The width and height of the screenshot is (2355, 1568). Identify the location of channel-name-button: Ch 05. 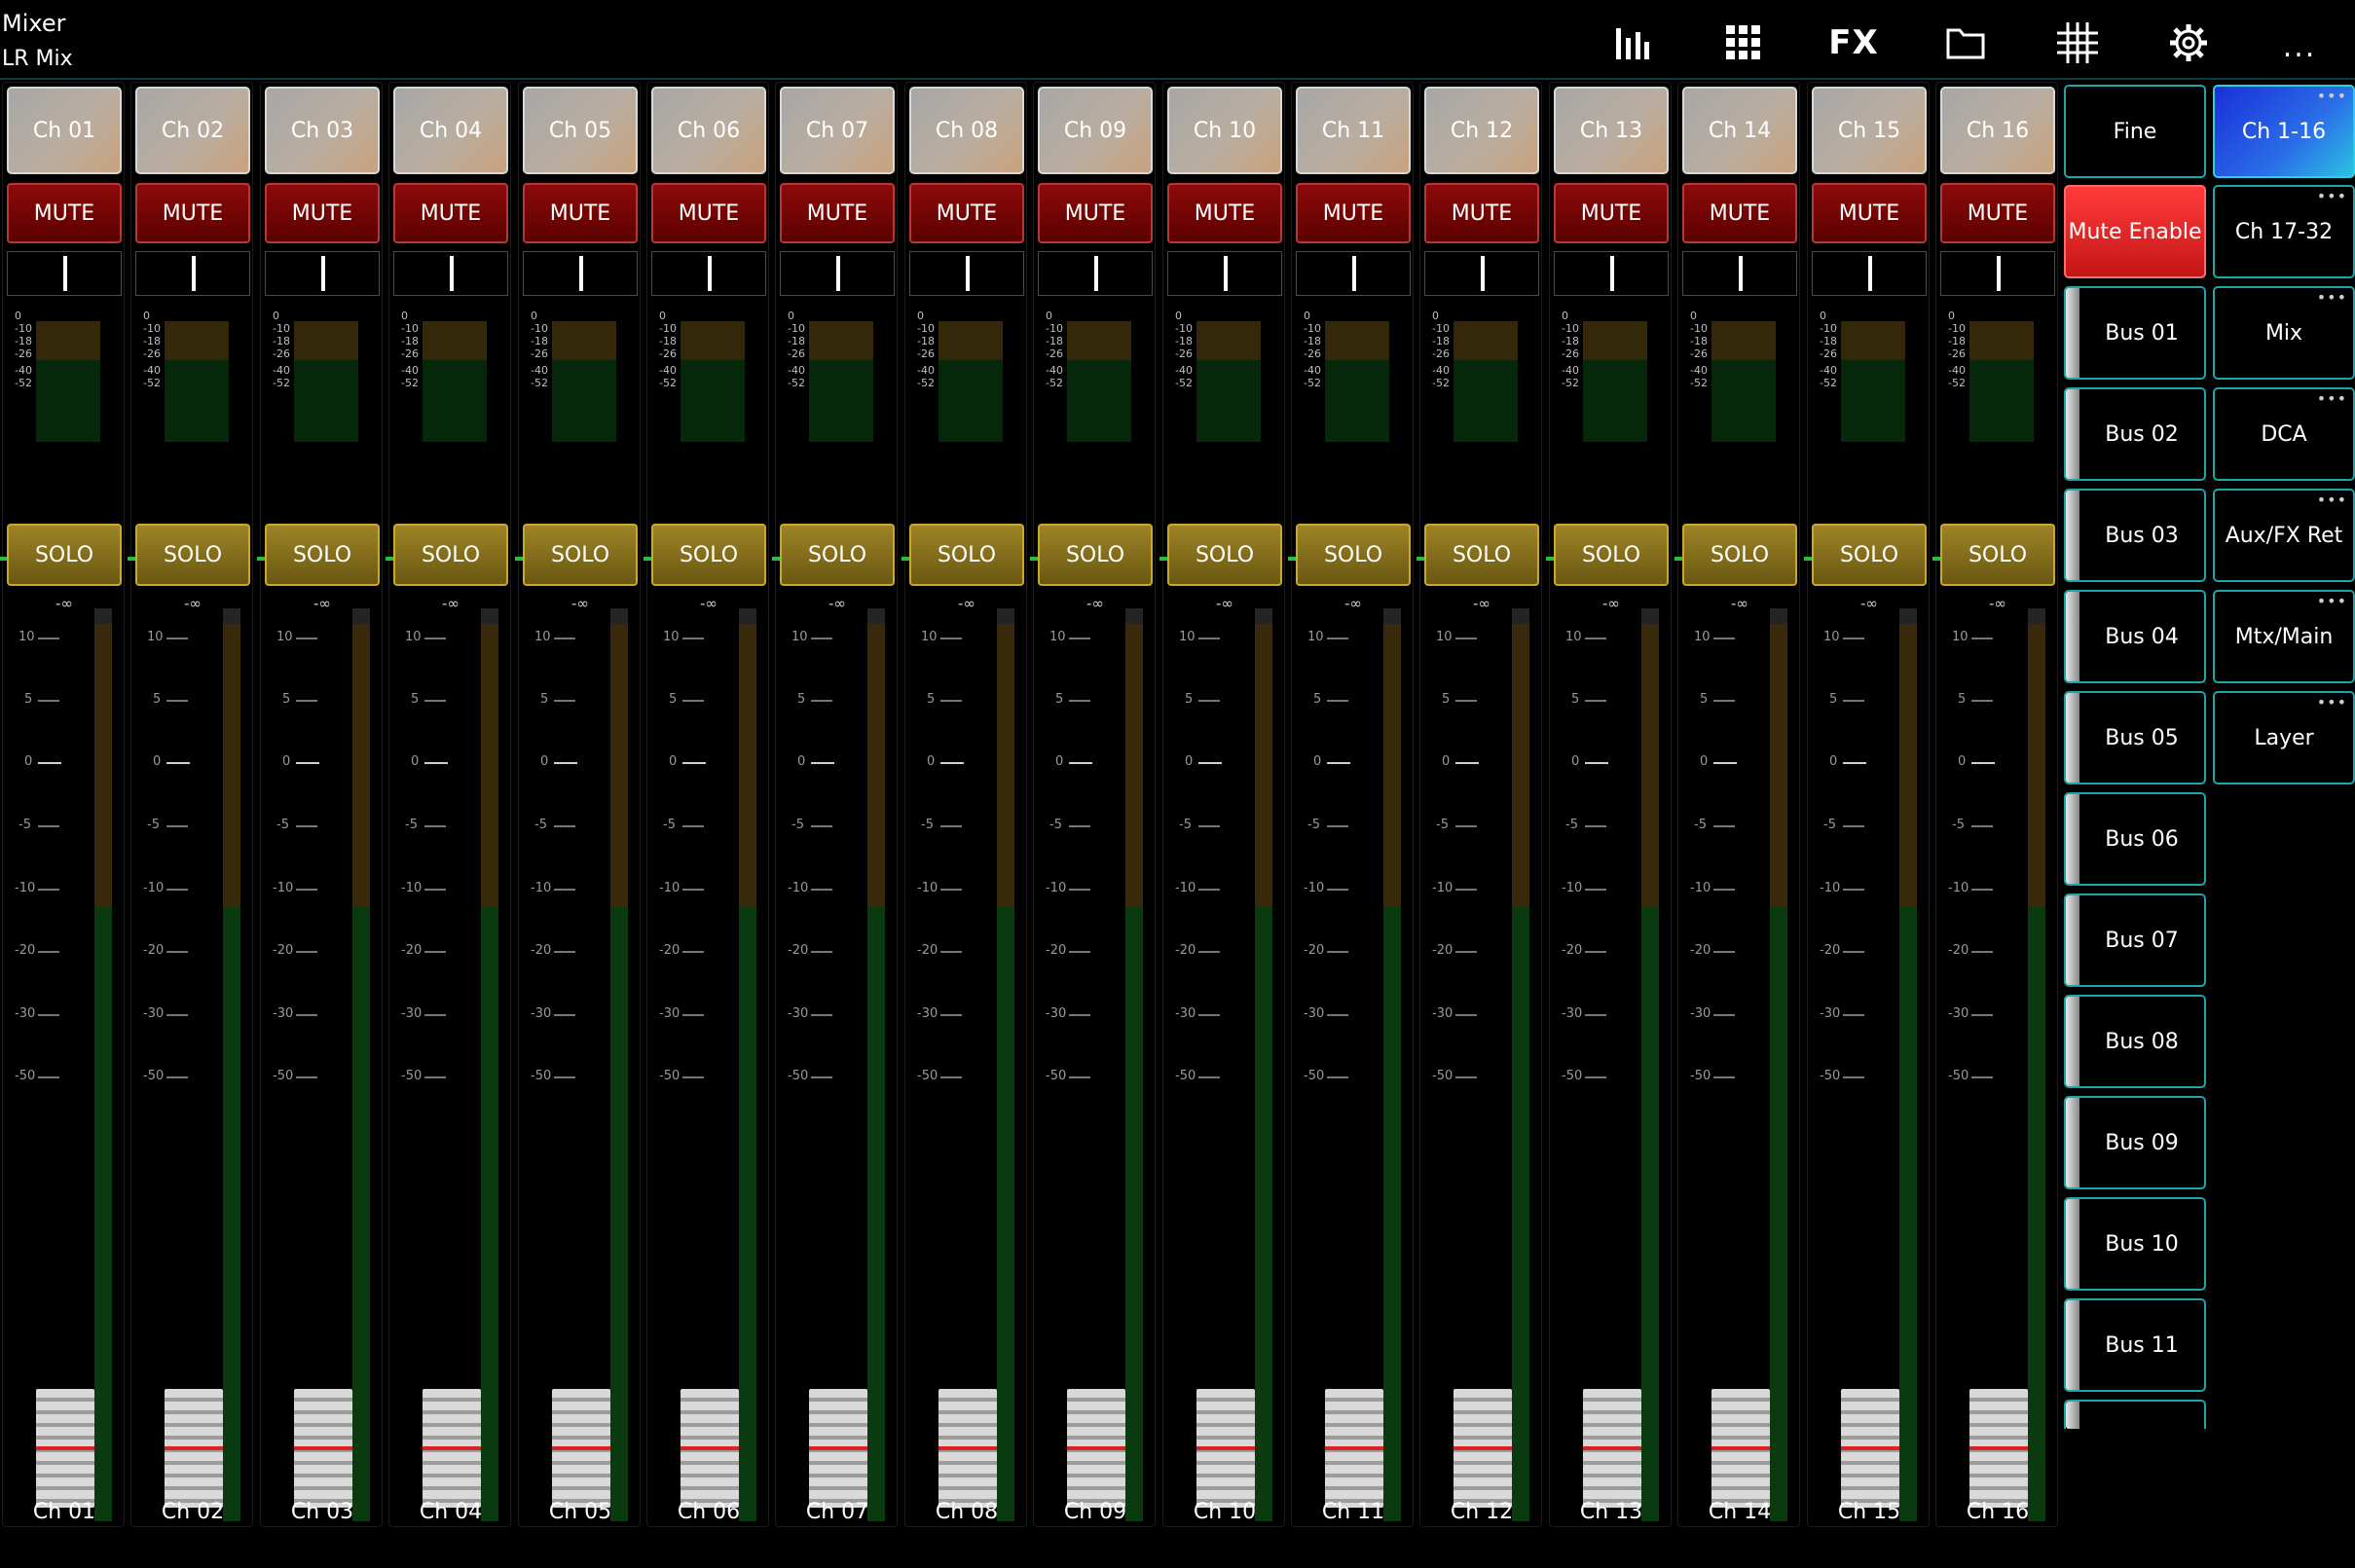
(580, 130).